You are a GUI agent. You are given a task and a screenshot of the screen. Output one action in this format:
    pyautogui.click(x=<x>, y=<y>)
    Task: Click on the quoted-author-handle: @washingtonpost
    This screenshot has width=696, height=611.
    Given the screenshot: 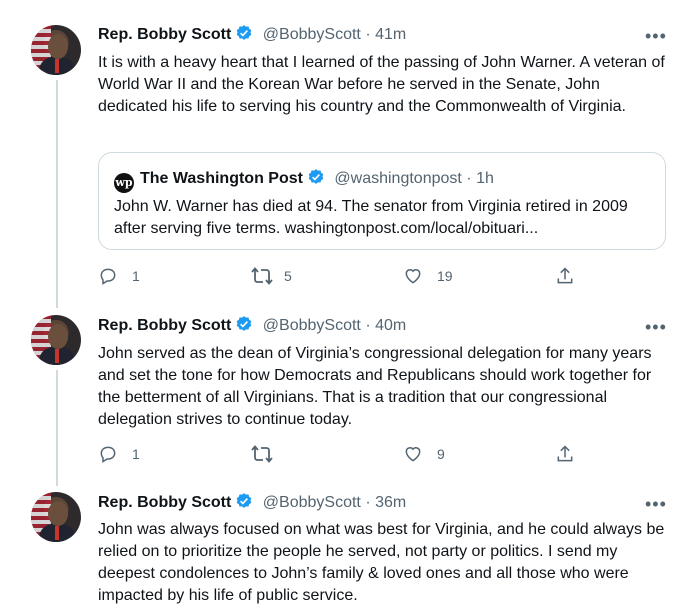 What is the action you would take?
    pyautogui.click(x=398, y=178)
    